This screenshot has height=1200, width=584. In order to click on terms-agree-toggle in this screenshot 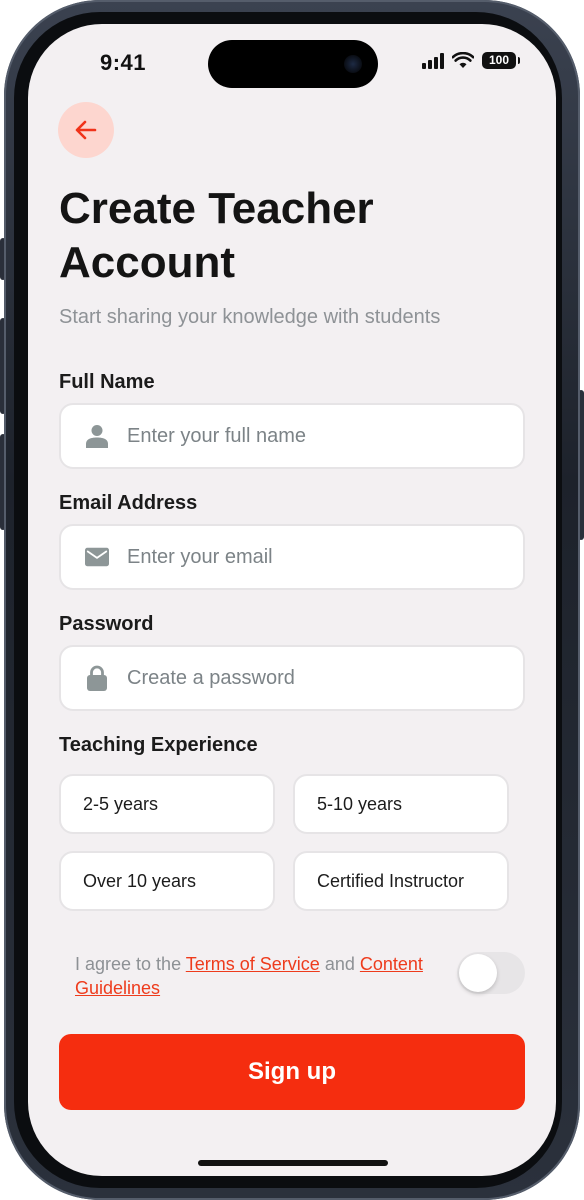, I will do `click(491, 973)`.